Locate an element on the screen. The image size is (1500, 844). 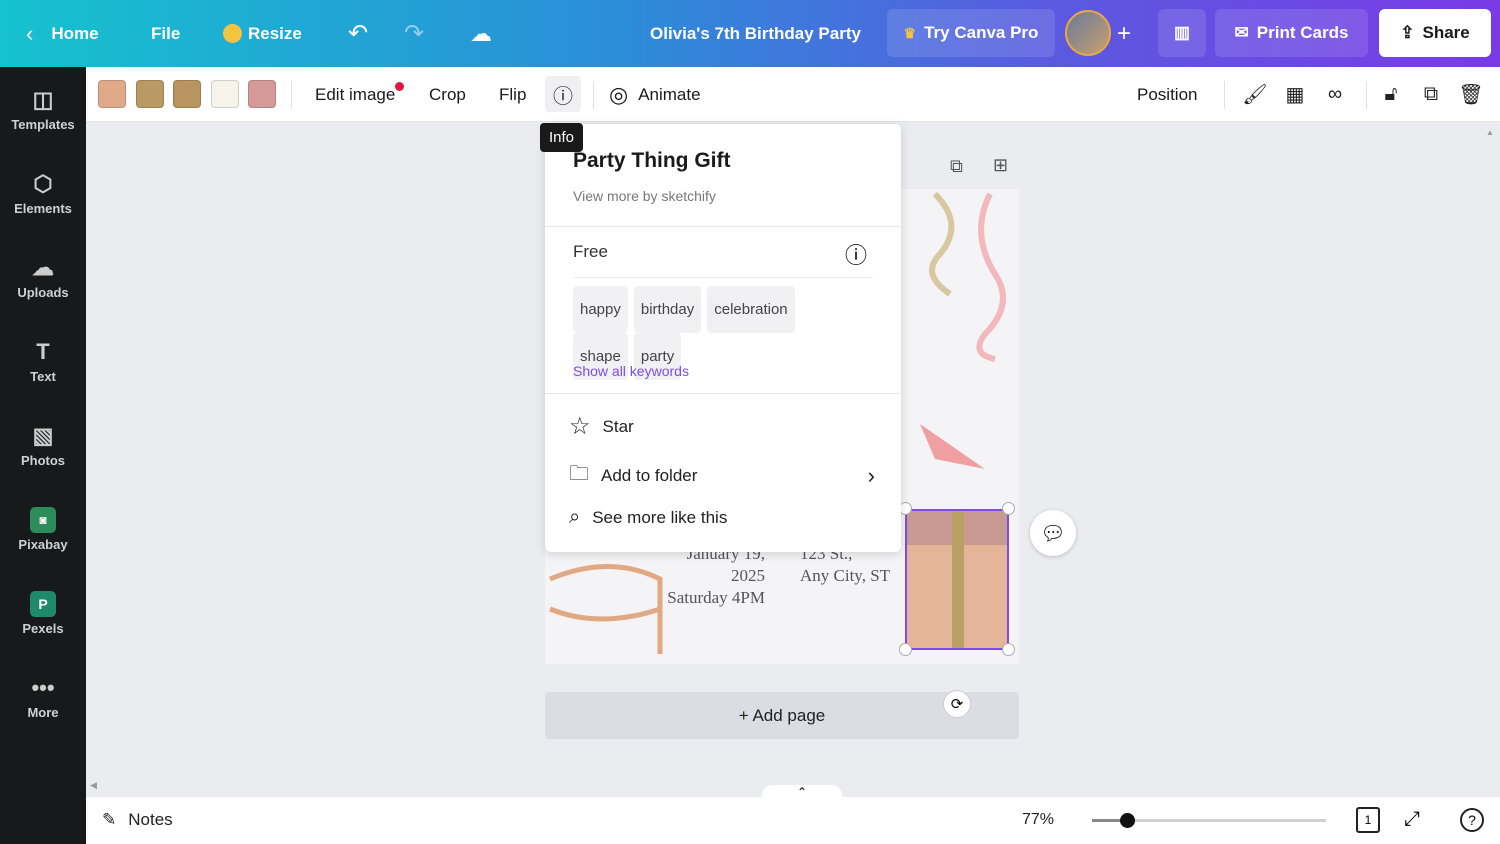
sidebar-item-more: ••• More is located at coordinates (43, 697).